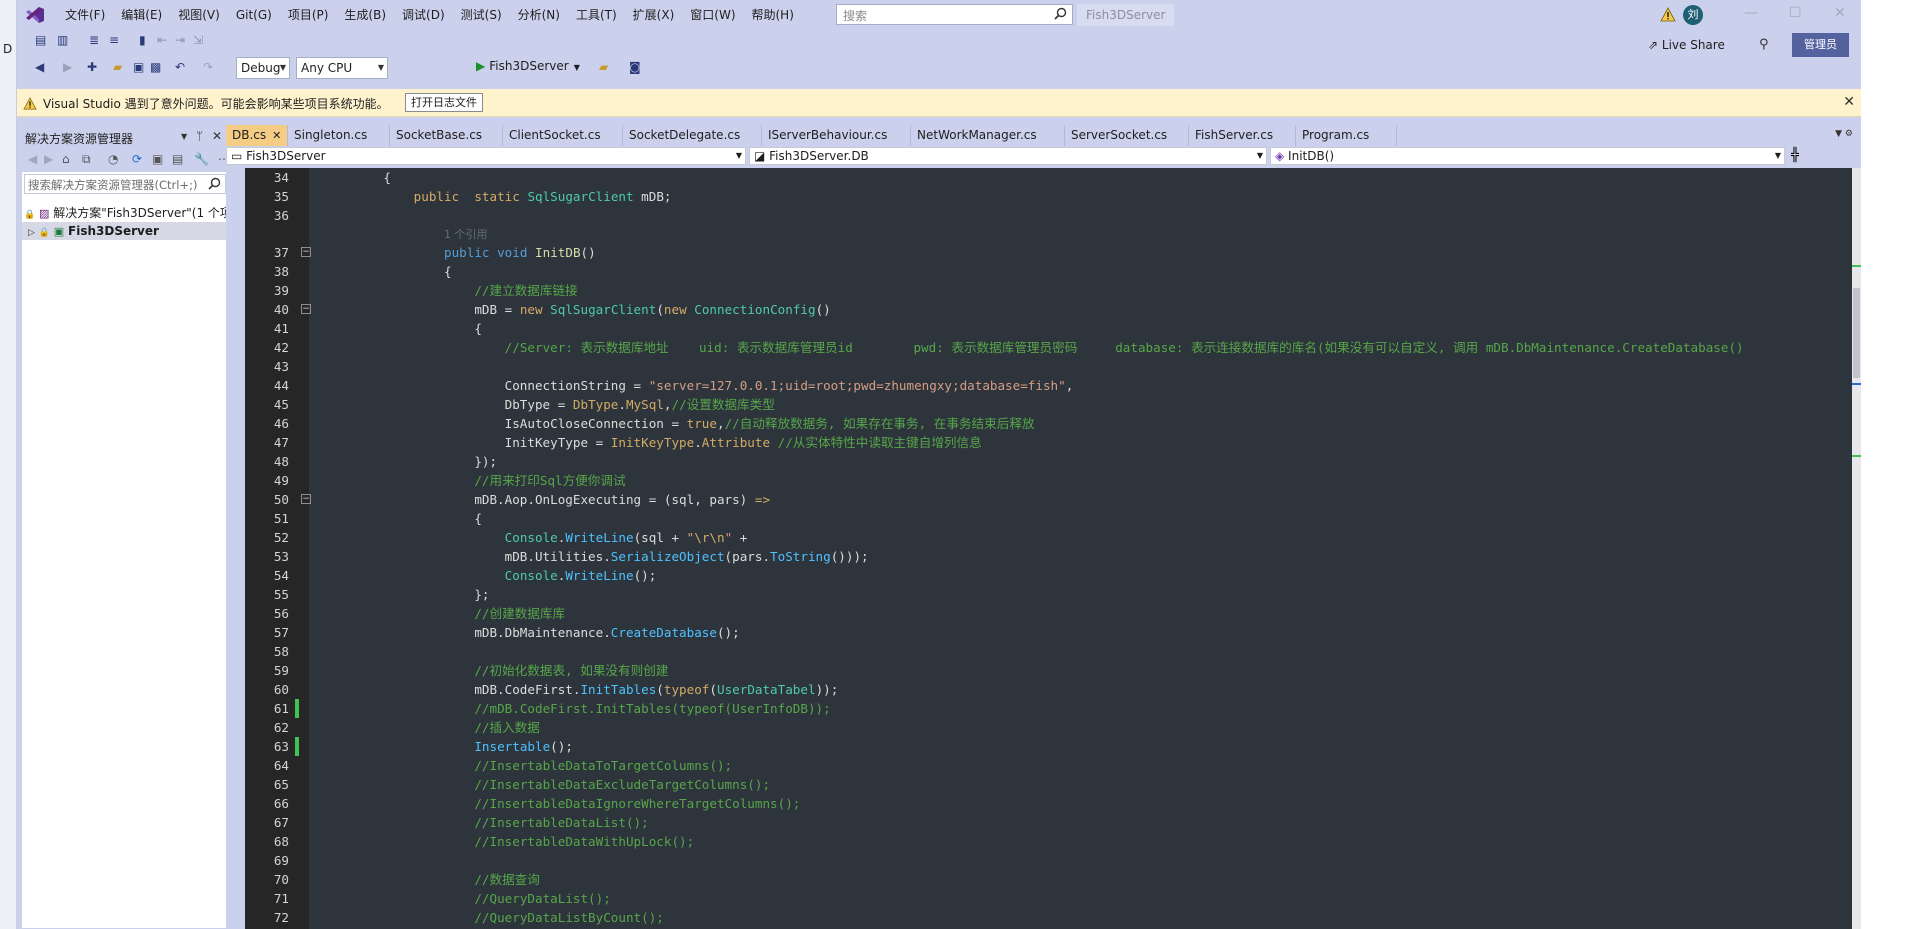 The height and width of the screenshot is (929, 1915). I want to click on tab-networkmanager-cs: NetWorkManager.cs, so click(988, 135).